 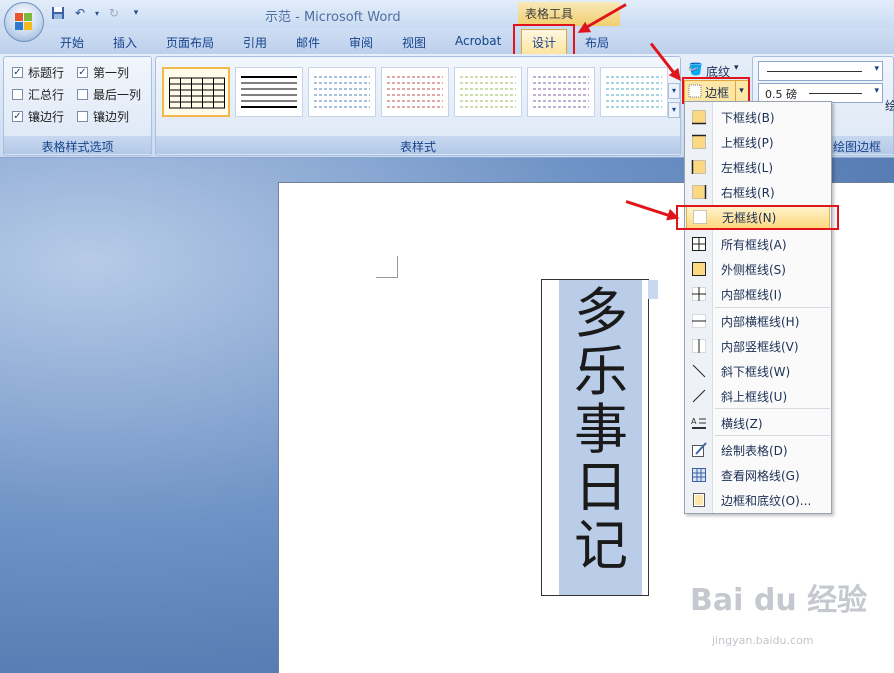 What do you see at coordinates (418, 145) in the screenshot?
I see `group-label: 表样式` at bounding box center [418, 145].